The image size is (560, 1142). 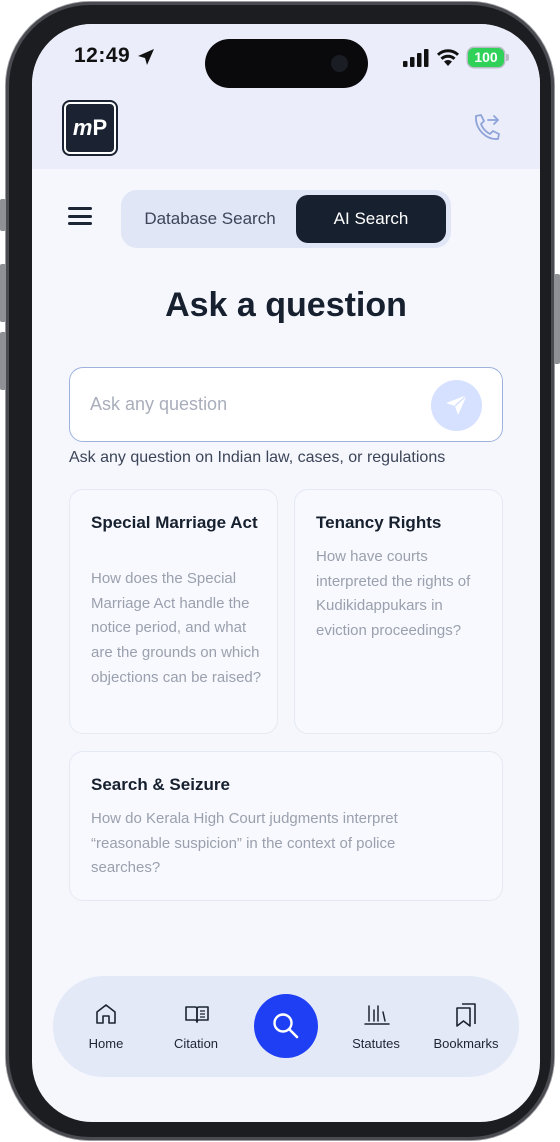 What do you see at coordinates (557, 319) in the screenshot?
I see `power-button` at bounding box center [557, 319].